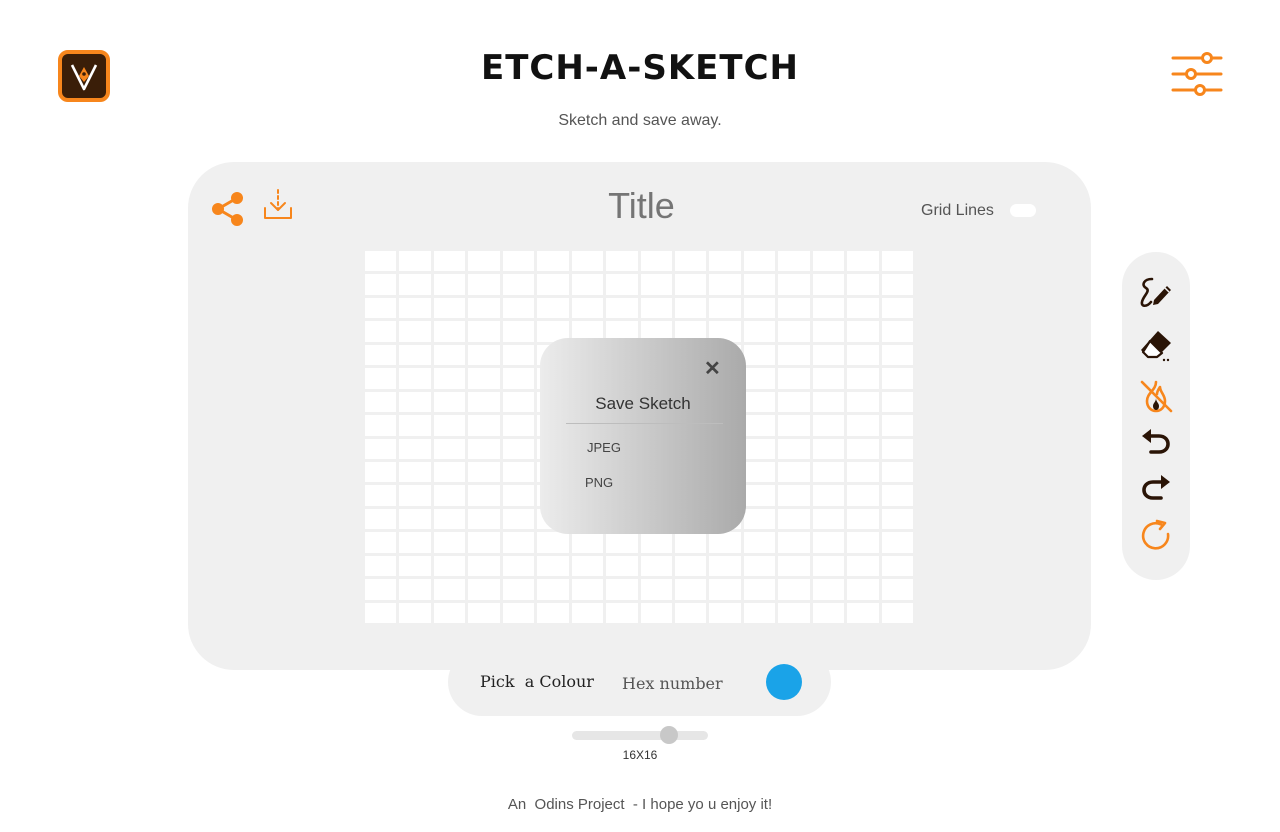 This screenshot has height=832, width=1280. What do you see at coordinates (1023, 210) in the screenshot?
I see `grid-lines-toggle` at bounding box center [1023, 210].